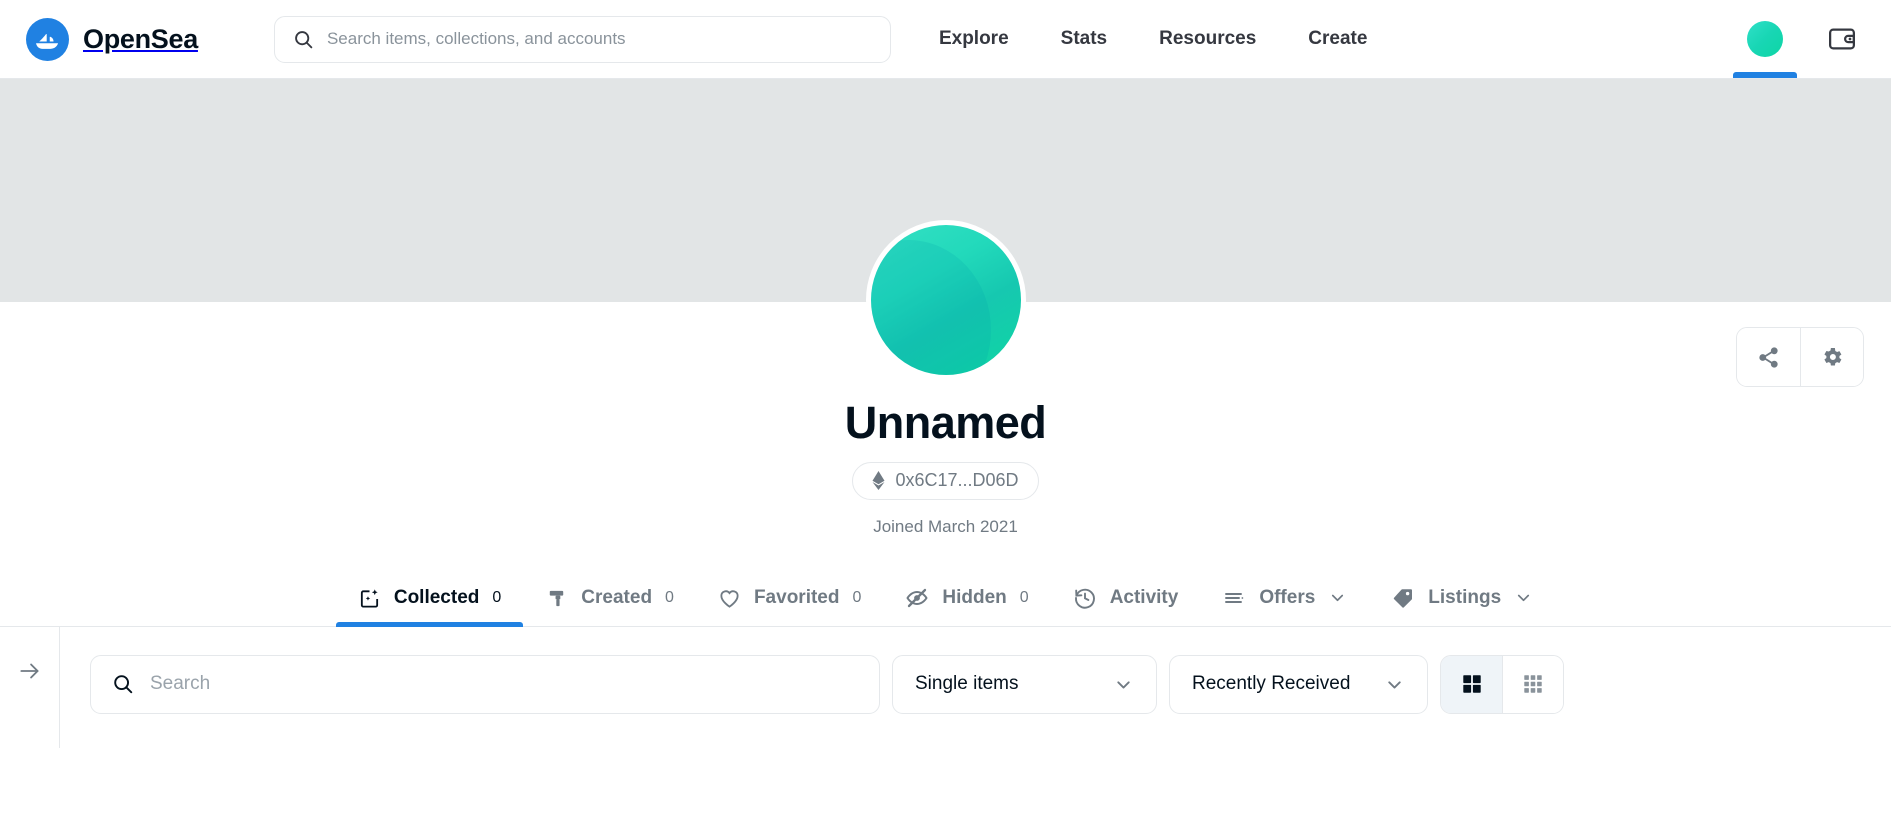  What do you see at coordinates (974, 597) in the screenshot?
I see `tab-hidden-label: Hidden` at bounding box center [974, 597].